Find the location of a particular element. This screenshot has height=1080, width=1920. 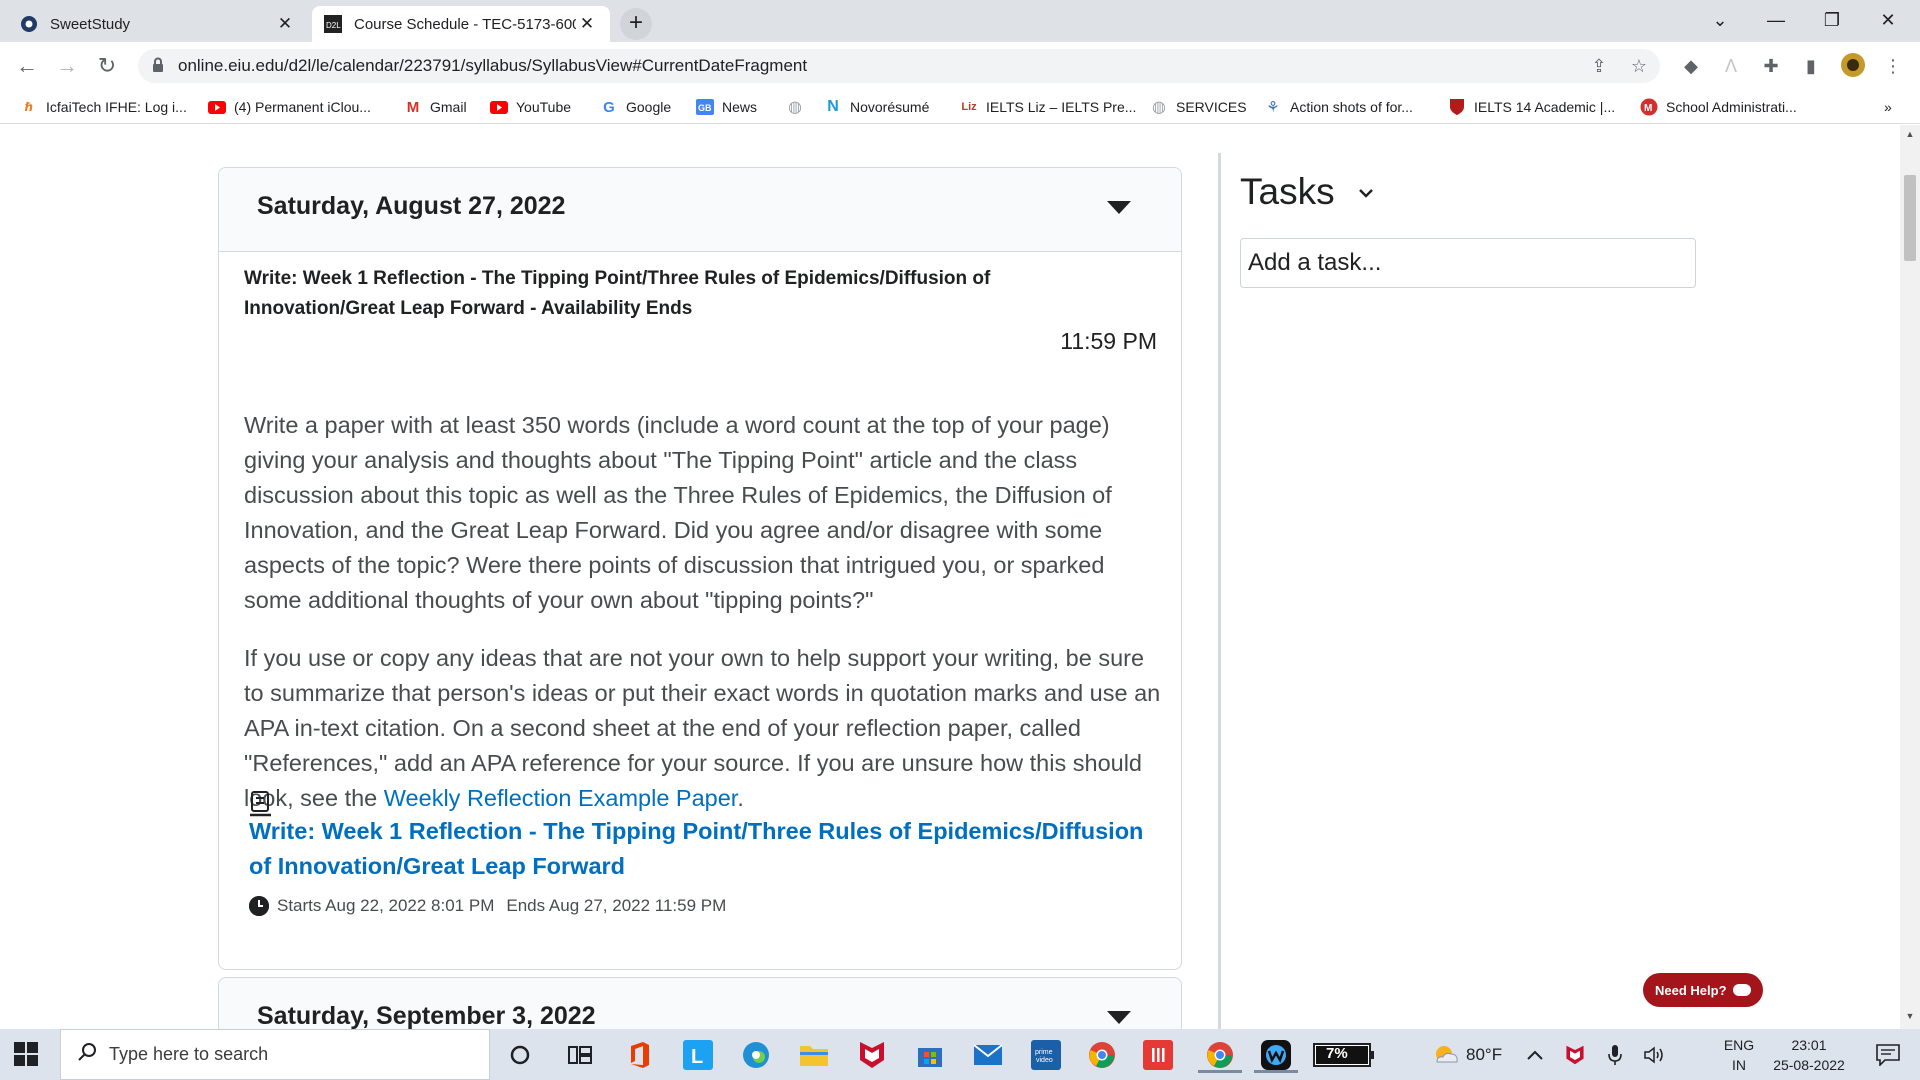

microphone-icon is located at coordinates (1615, 1055).